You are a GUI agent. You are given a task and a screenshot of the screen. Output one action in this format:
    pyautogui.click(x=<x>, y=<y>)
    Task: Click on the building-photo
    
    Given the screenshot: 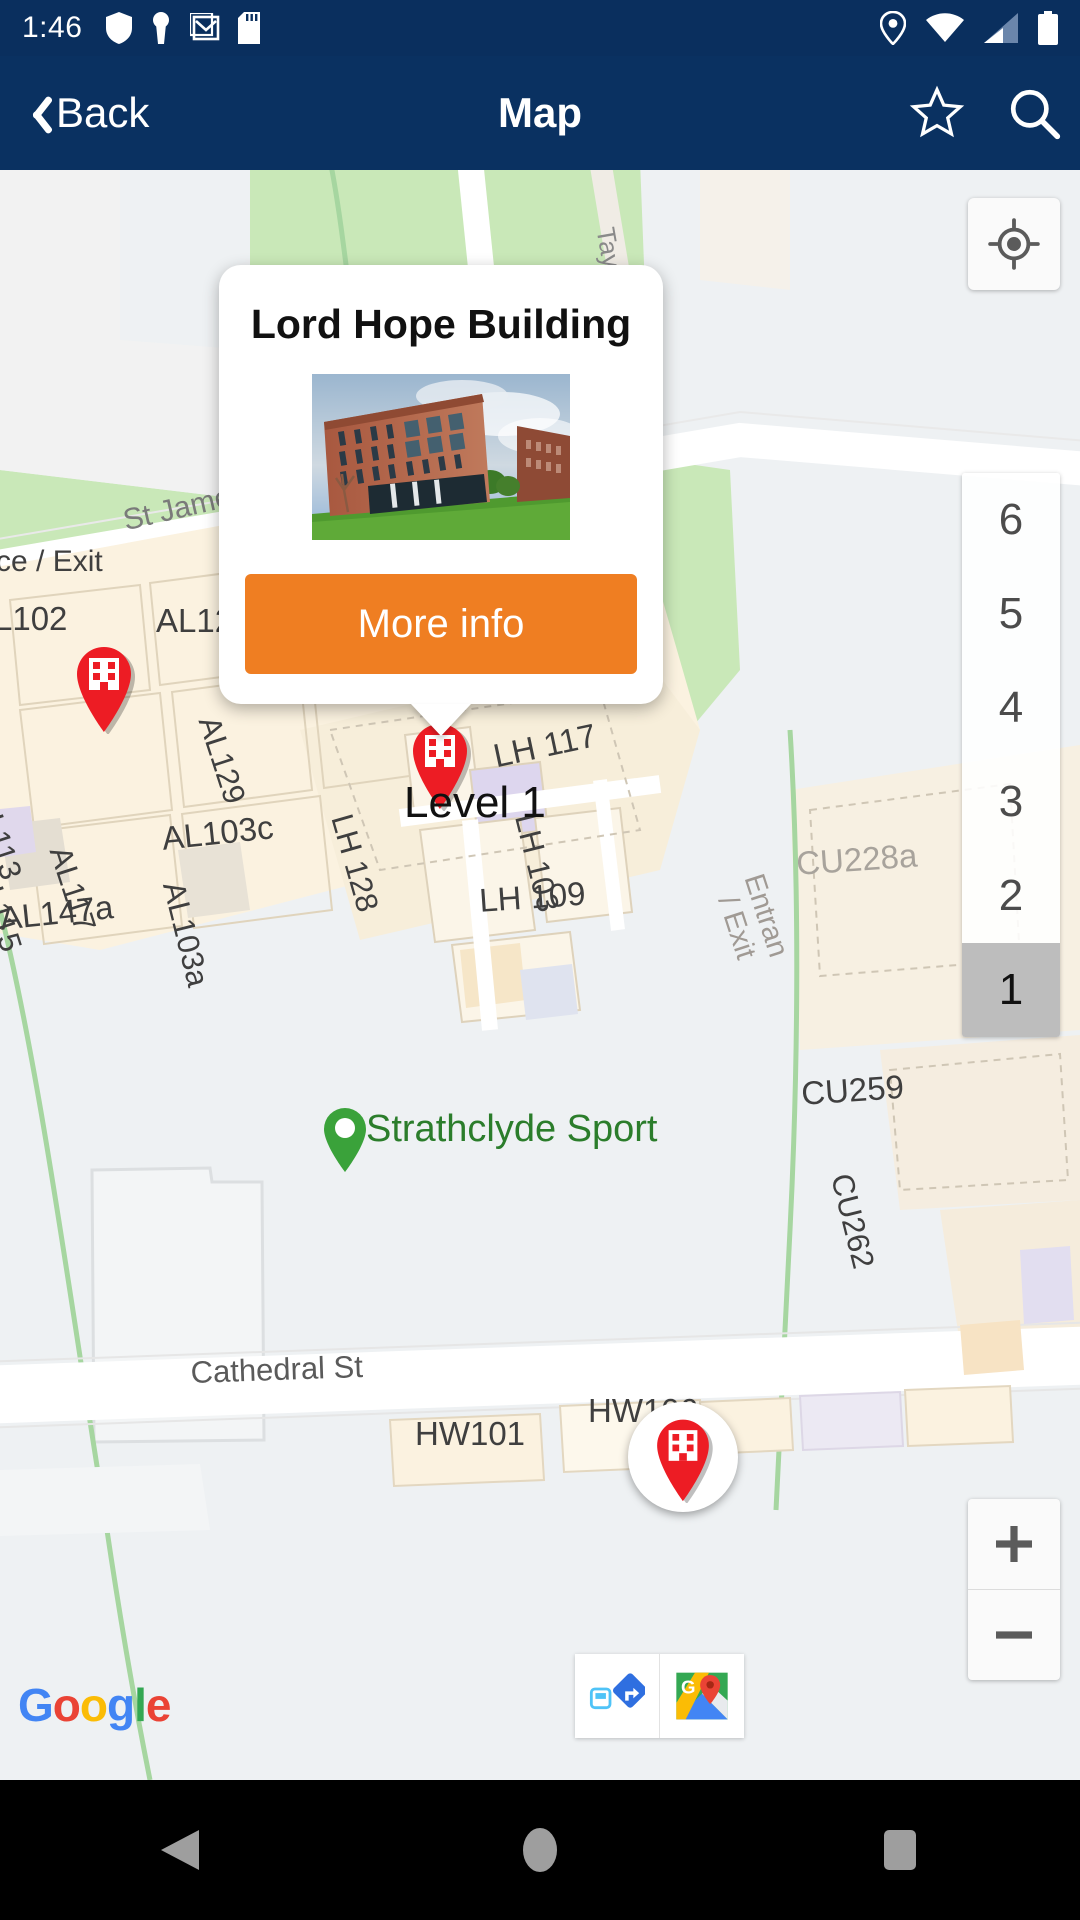 What is the action you would take?
    pyautogui.click(x=441, y=457)
    